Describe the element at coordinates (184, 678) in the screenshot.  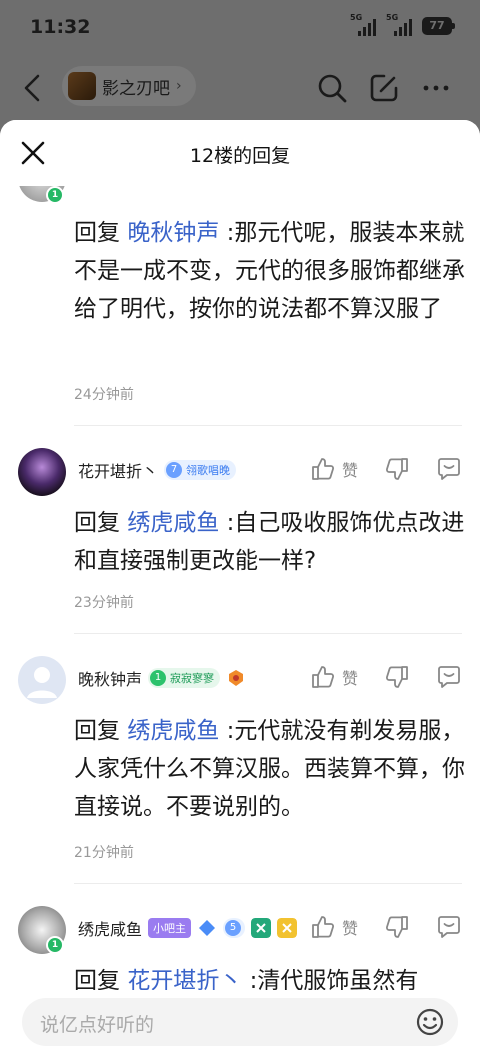
I see `level-badge: 1 寂寂寥寥` at that location.